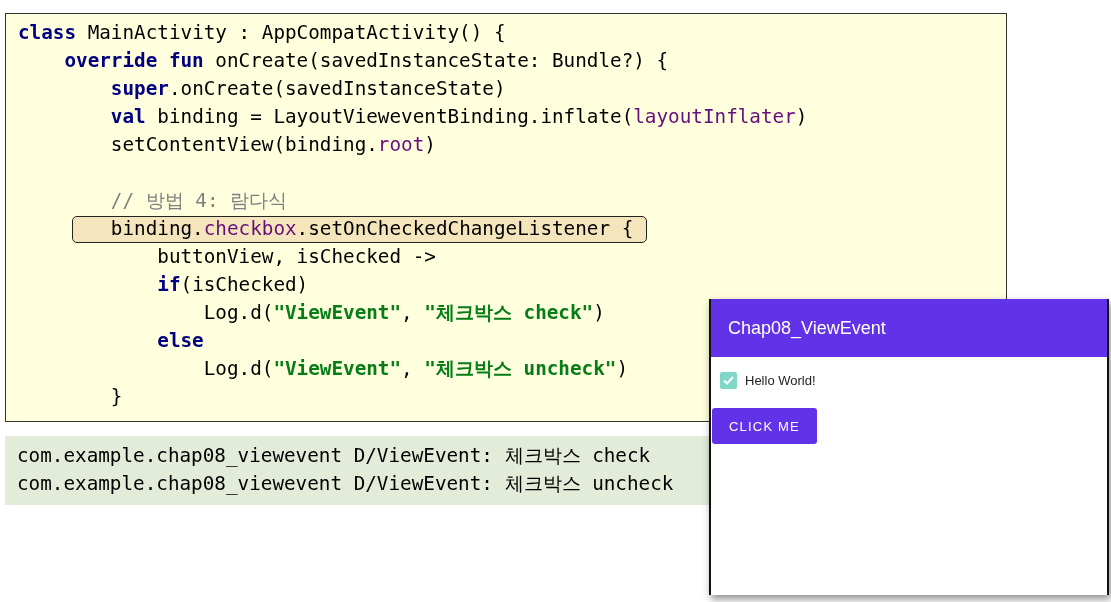  I want to click on code-line: buttonView, isChecked ->, so click(296, 257).